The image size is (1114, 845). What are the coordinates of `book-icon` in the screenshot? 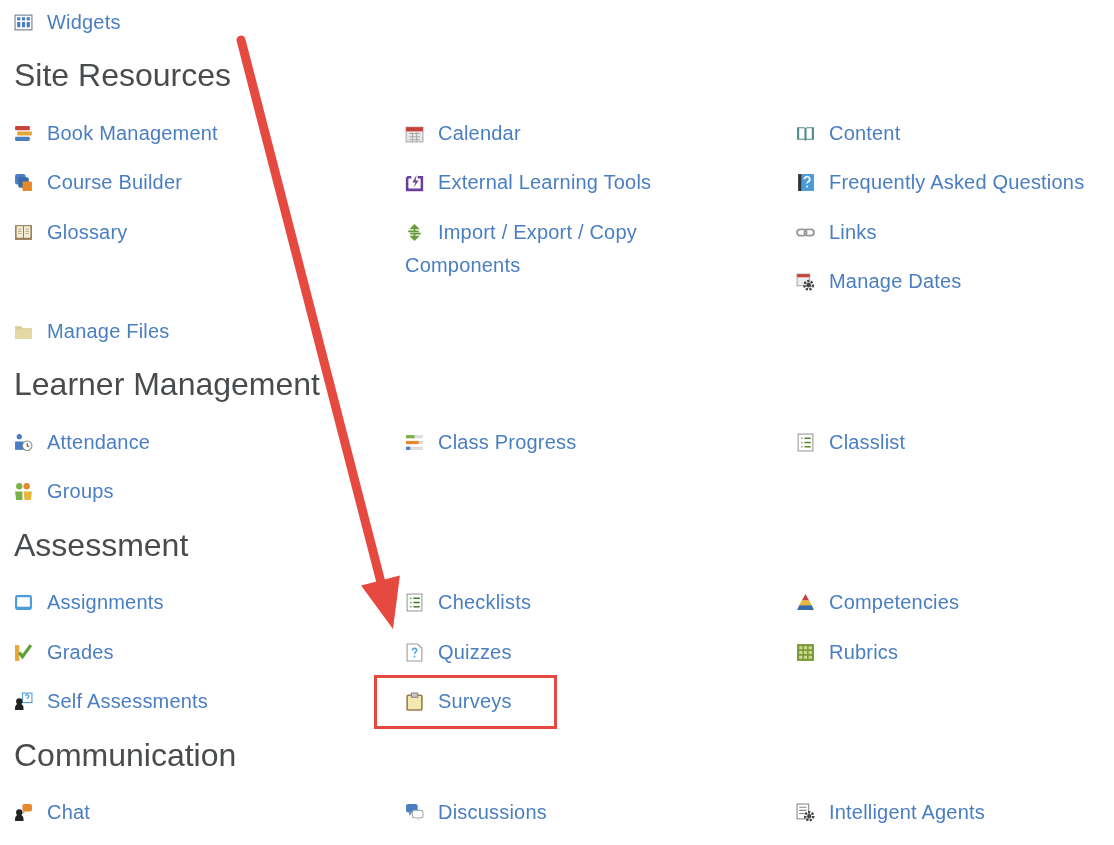 It's located at (23, 232).